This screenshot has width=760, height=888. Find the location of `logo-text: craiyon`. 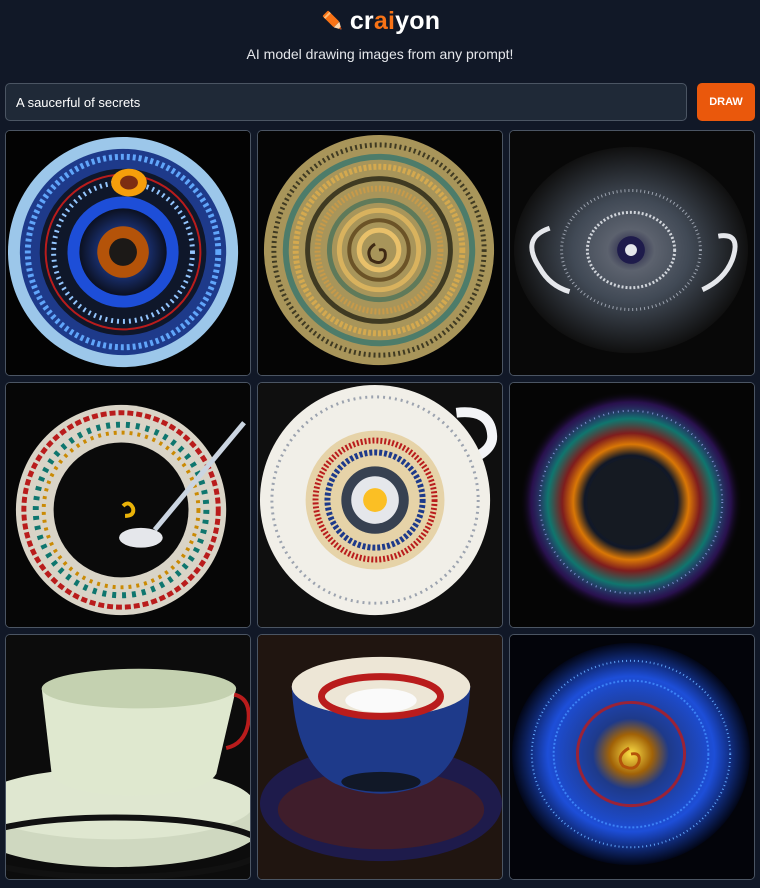

logo-text: craiyon is located at coordinates (395, 20).